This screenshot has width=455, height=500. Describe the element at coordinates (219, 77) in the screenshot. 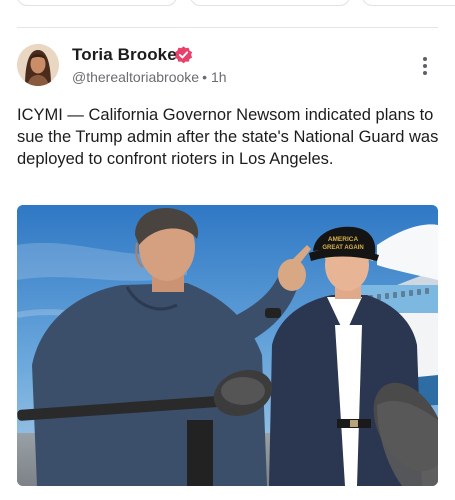

I see `post-time: 1h` at that location.